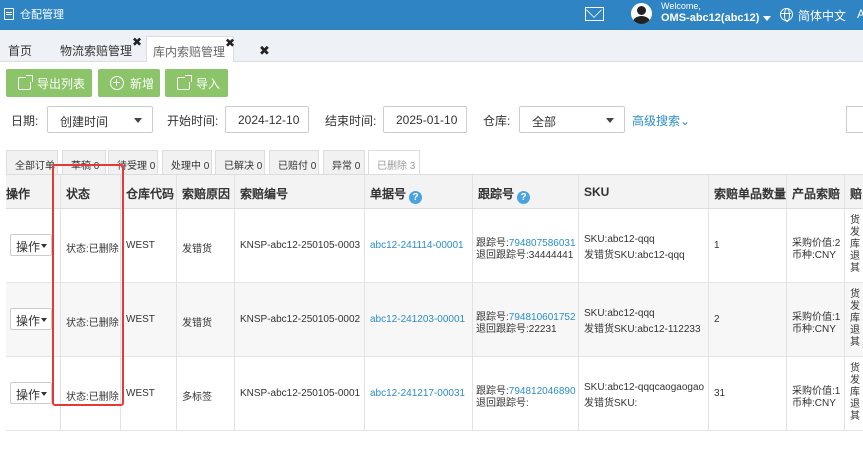  Describe the element at coordinates (396, 194) in the screenshot. I see `col-doc-no: 单据号?` at that location.